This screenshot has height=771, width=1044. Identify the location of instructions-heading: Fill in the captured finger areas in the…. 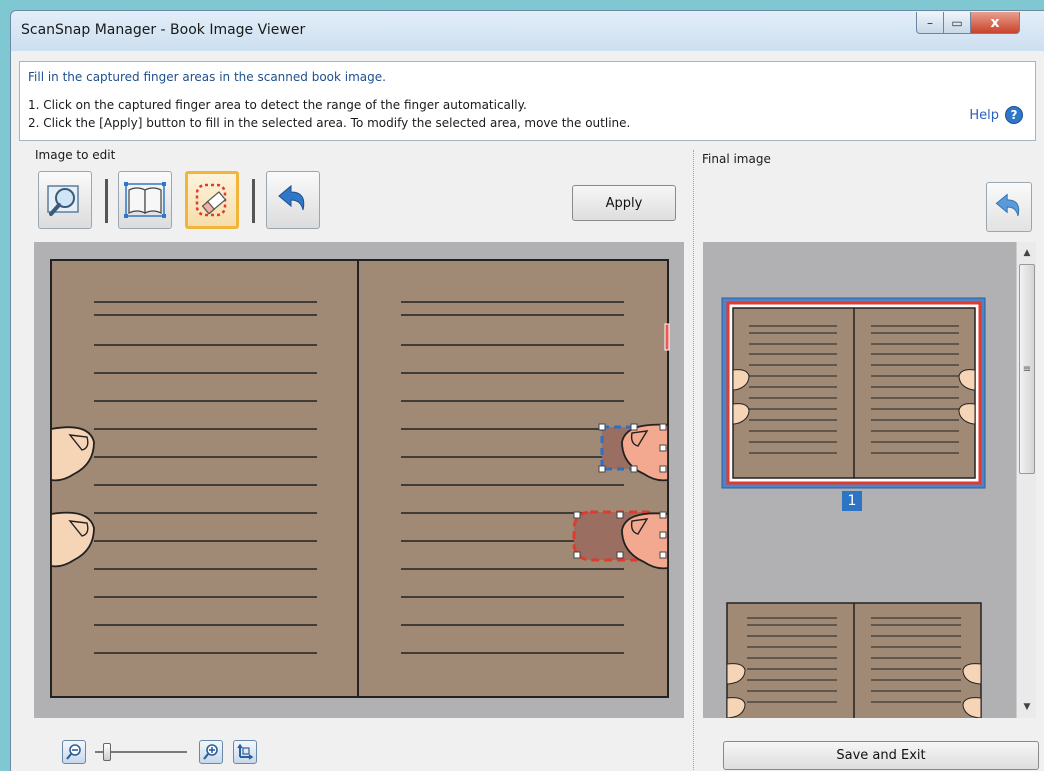
(207, 77).